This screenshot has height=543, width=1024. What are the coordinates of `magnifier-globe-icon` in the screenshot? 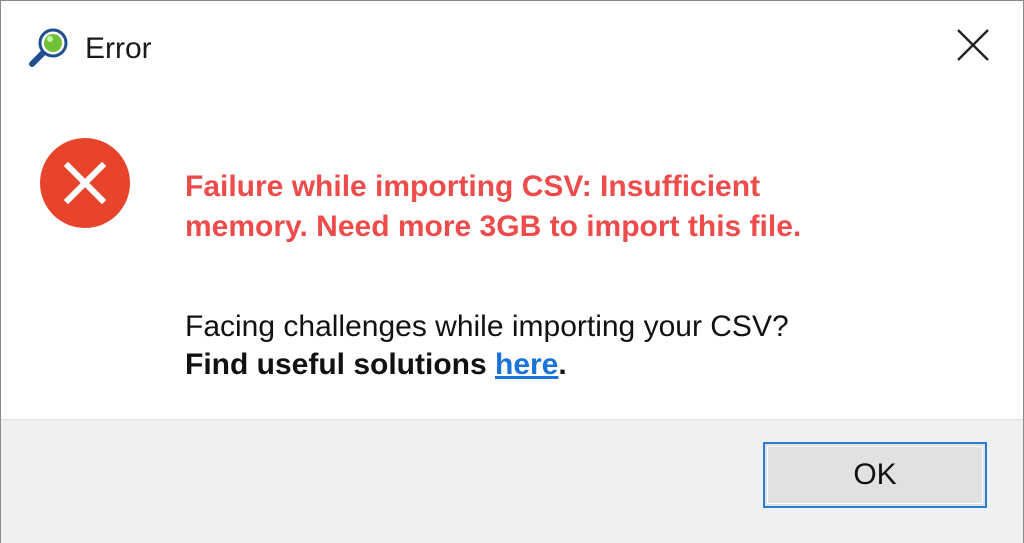 It's located at (48, 48).